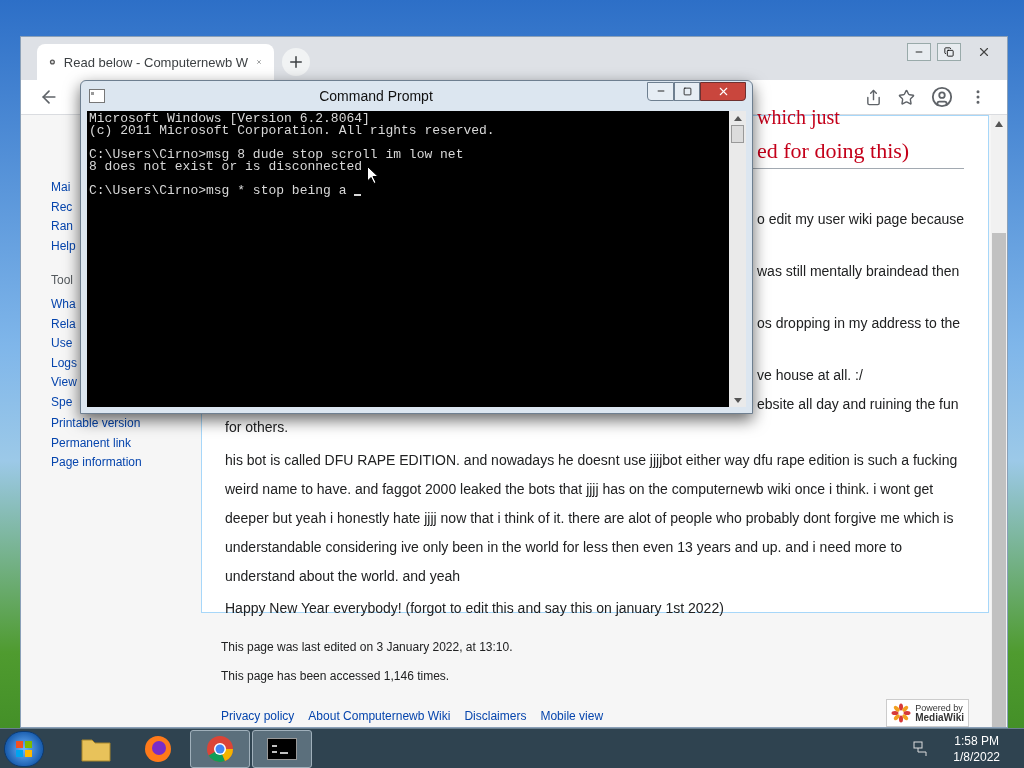 The height and width of the screenshot is (768, 1024). Describe the element at coordinates (373, 175) in the screenshot. I see `mouse-pointer-icon` at that location.